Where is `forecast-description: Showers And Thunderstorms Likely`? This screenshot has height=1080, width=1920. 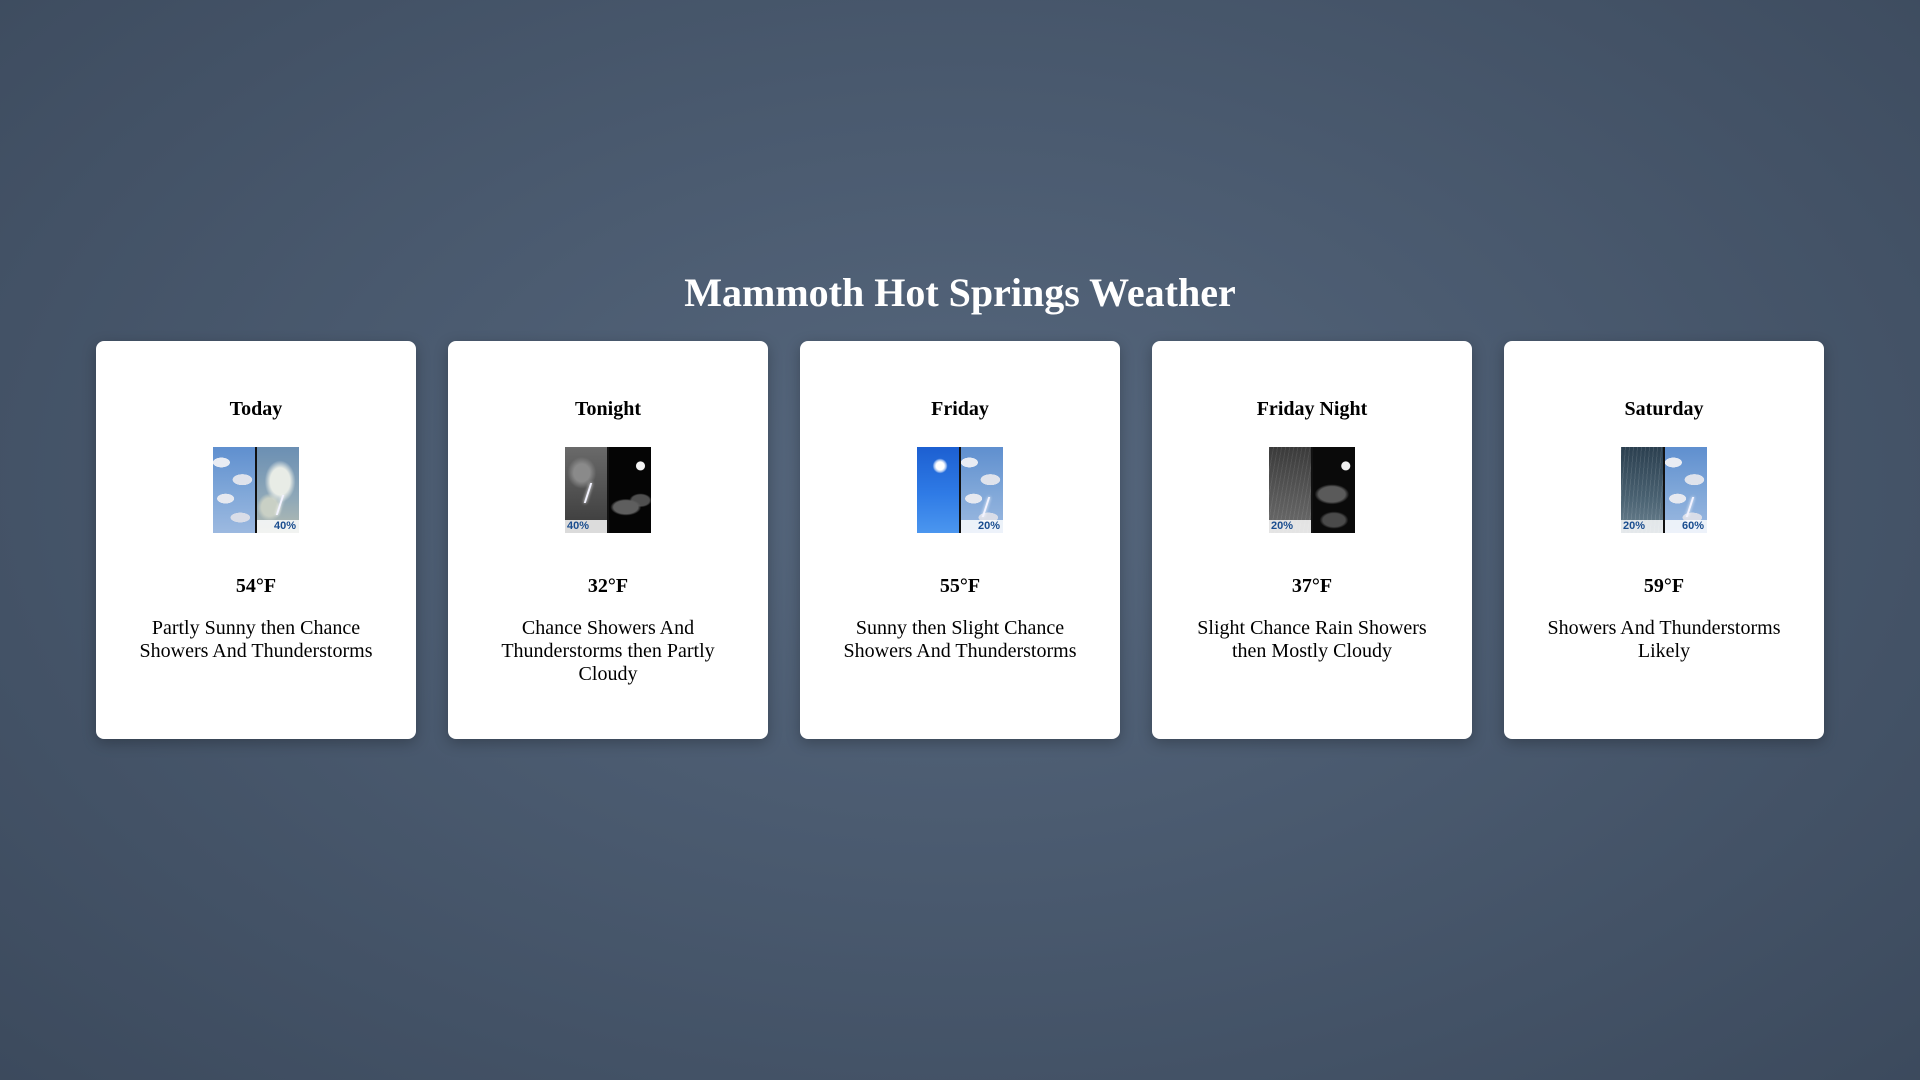
forecast-description: Showers And Thunderstorms Likely is located at coordinates (1664, 639).